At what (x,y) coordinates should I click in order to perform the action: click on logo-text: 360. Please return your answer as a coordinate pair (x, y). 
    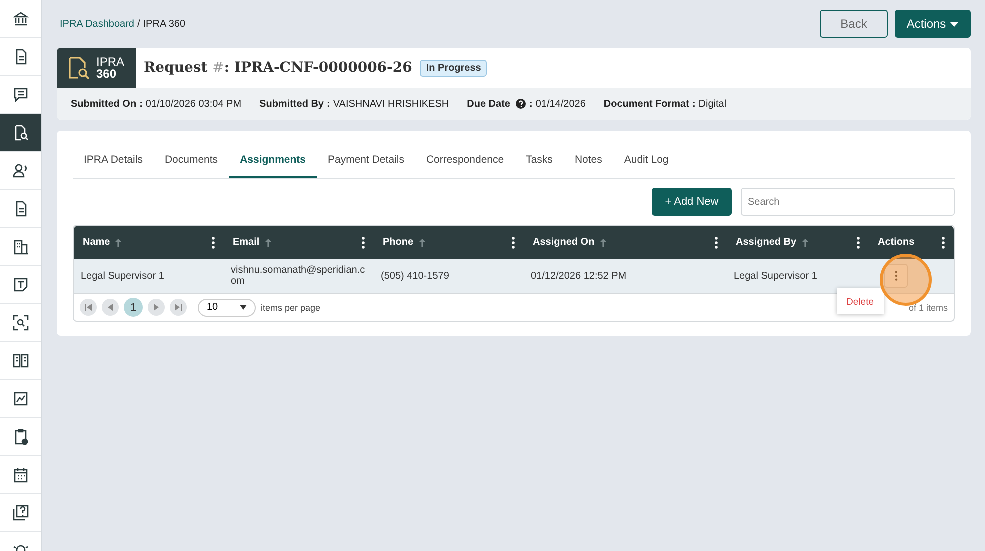
    Looking at the image, I should click on (107, 74).